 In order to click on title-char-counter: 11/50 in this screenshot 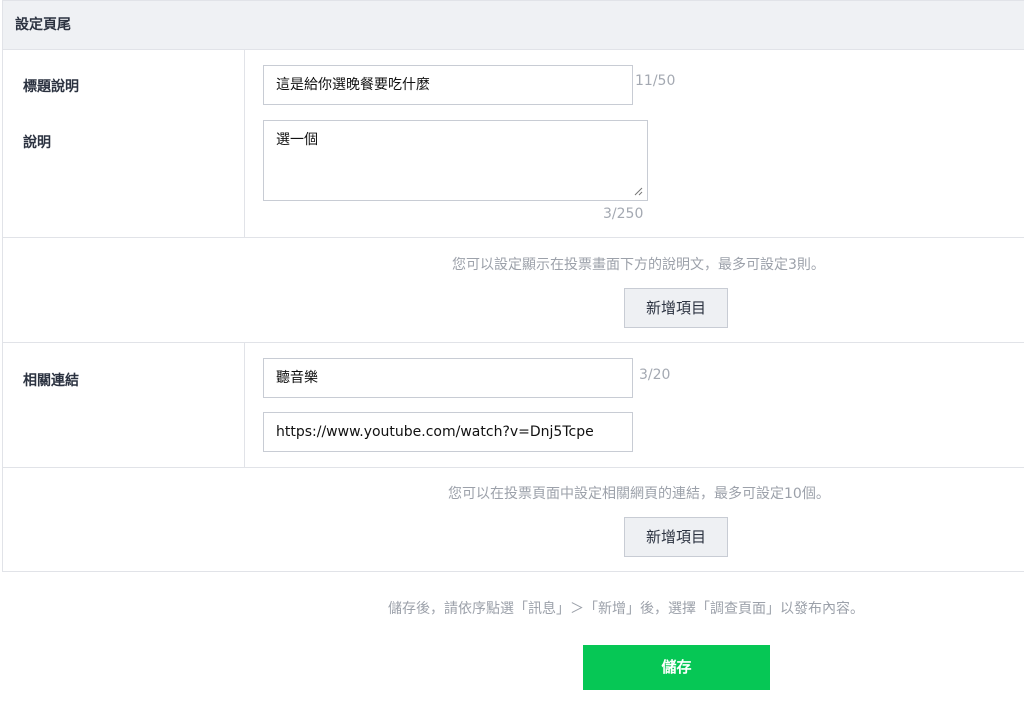, I will do `click(655, 81)`.